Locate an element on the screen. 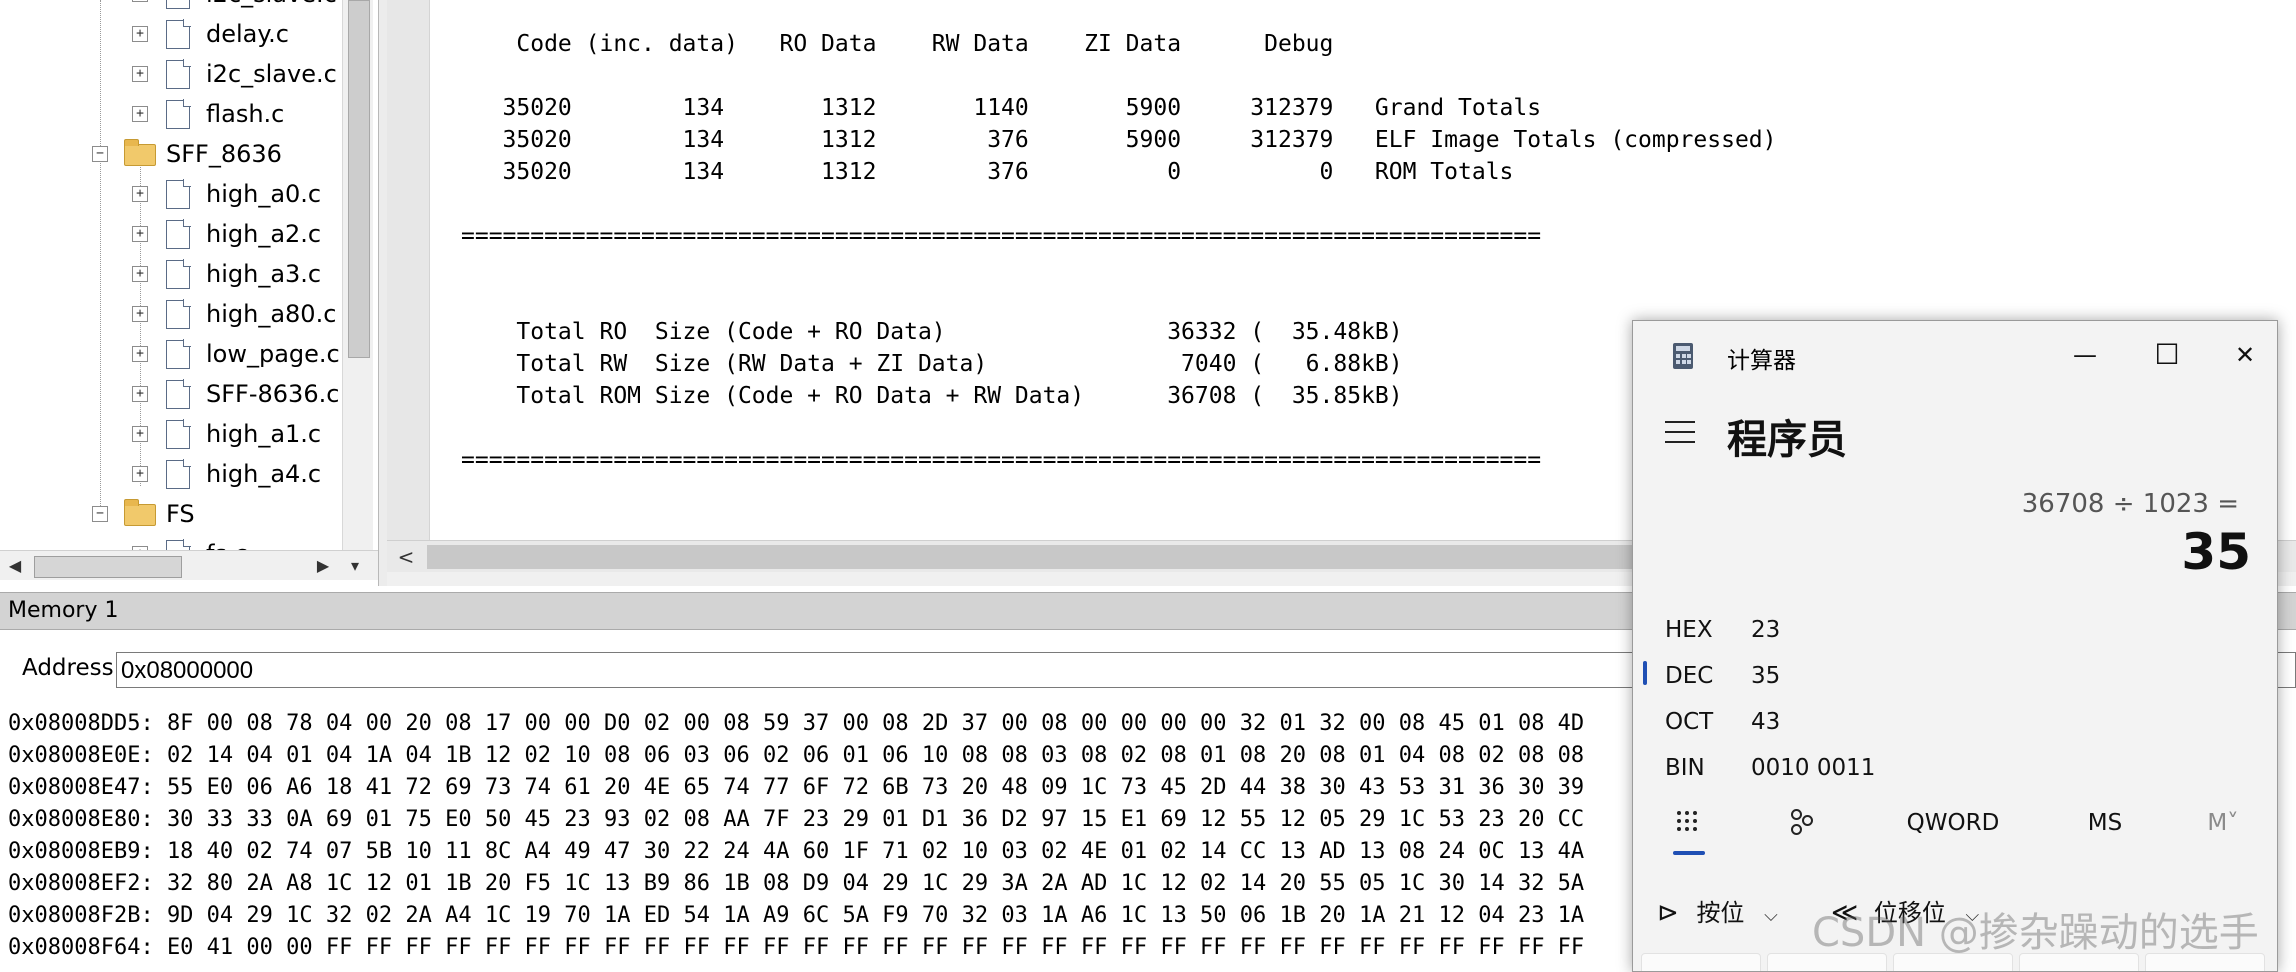  tree-horizontal-scrollbar: ◀ ▶ ▾ is located at coordinates (189, 565).